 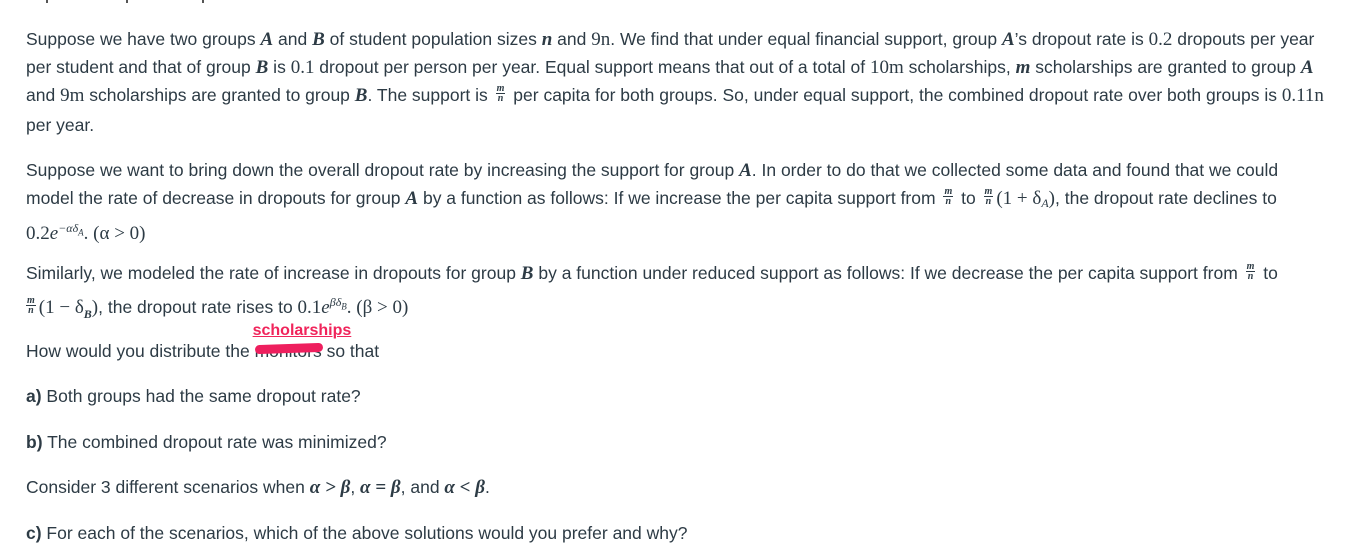 I want to click on p2-line3: 0.2e−αδA. (α > 0), so click(x=86, y=231).